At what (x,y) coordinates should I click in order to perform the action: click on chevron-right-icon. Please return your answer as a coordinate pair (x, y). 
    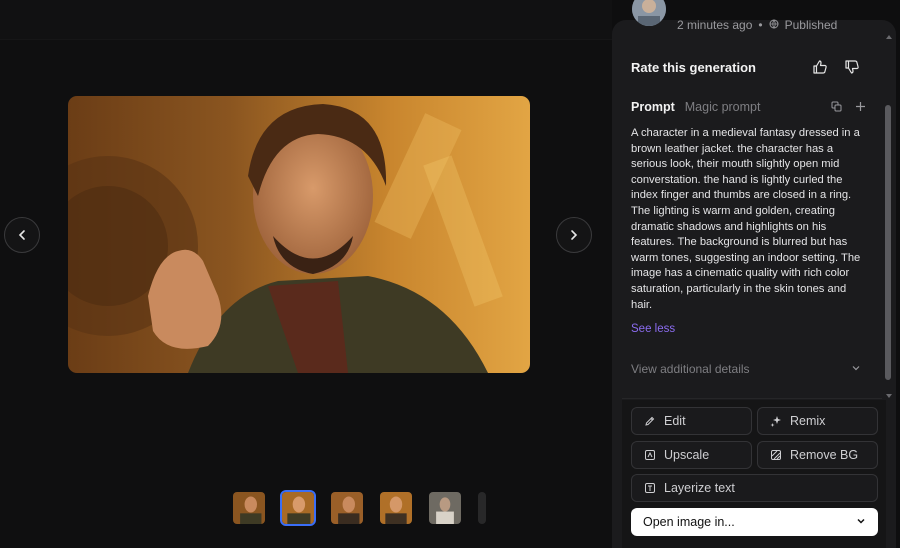
    Looking at the image, I should click on (574, 235).